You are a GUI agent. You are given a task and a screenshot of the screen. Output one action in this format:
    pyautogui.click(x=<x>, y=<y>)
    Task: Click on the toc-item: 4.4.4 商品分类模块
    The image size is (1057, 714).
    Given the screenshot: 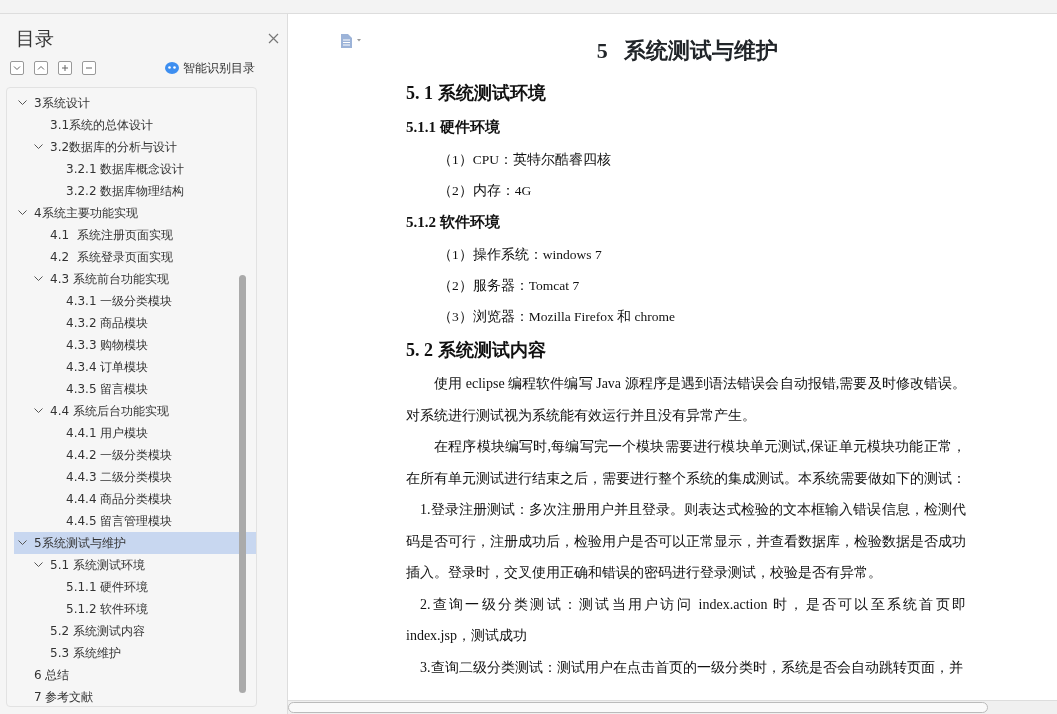 What is the action you would take?
    pyautogui.click(x=135, y=498)
    